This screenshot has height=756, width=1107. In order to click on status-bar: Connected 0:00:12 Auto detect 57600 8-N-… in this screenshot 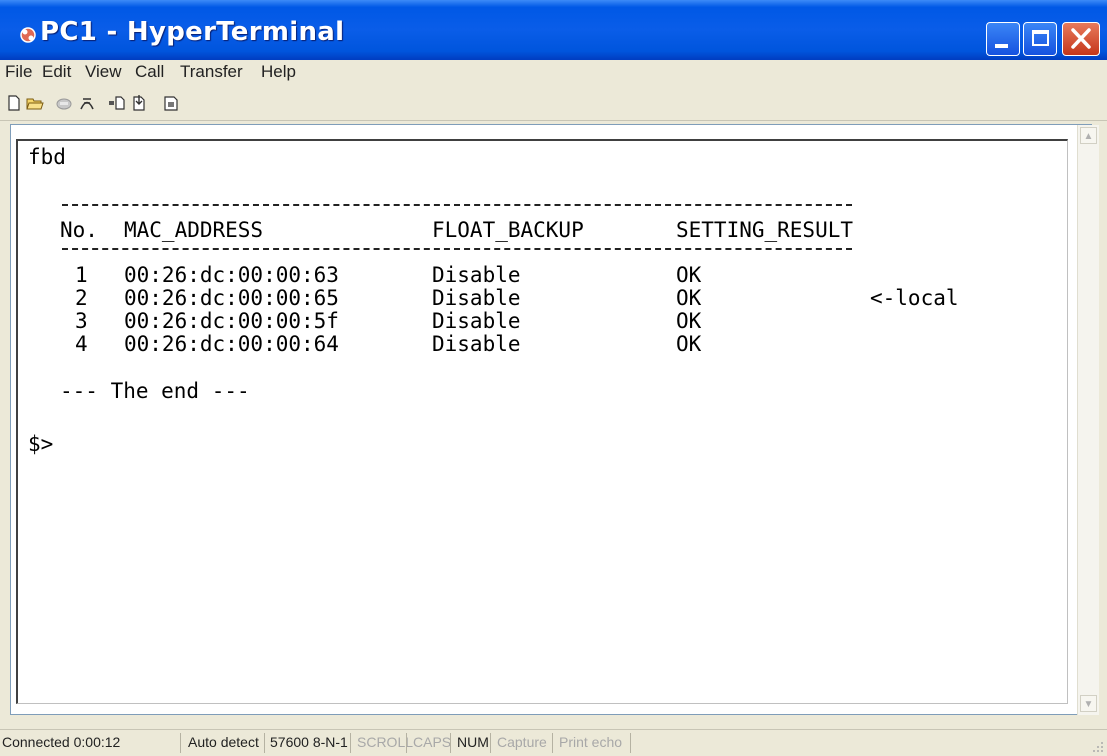, I will do `click(553, 742)`.